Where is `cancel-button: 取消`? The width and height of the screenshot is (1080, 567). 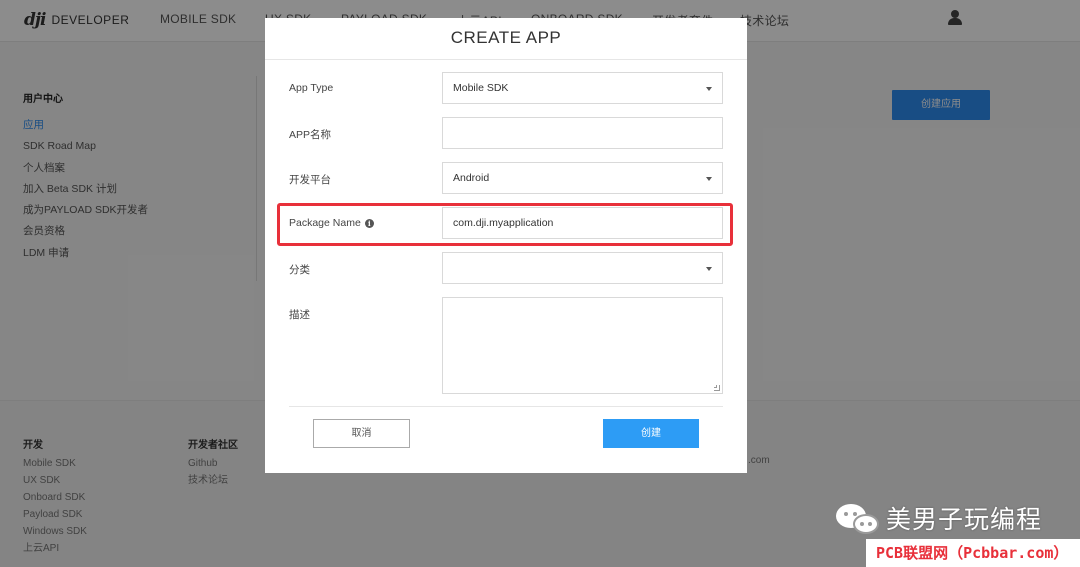 cancel-button: 取消 is located at coordinates (361, 433).